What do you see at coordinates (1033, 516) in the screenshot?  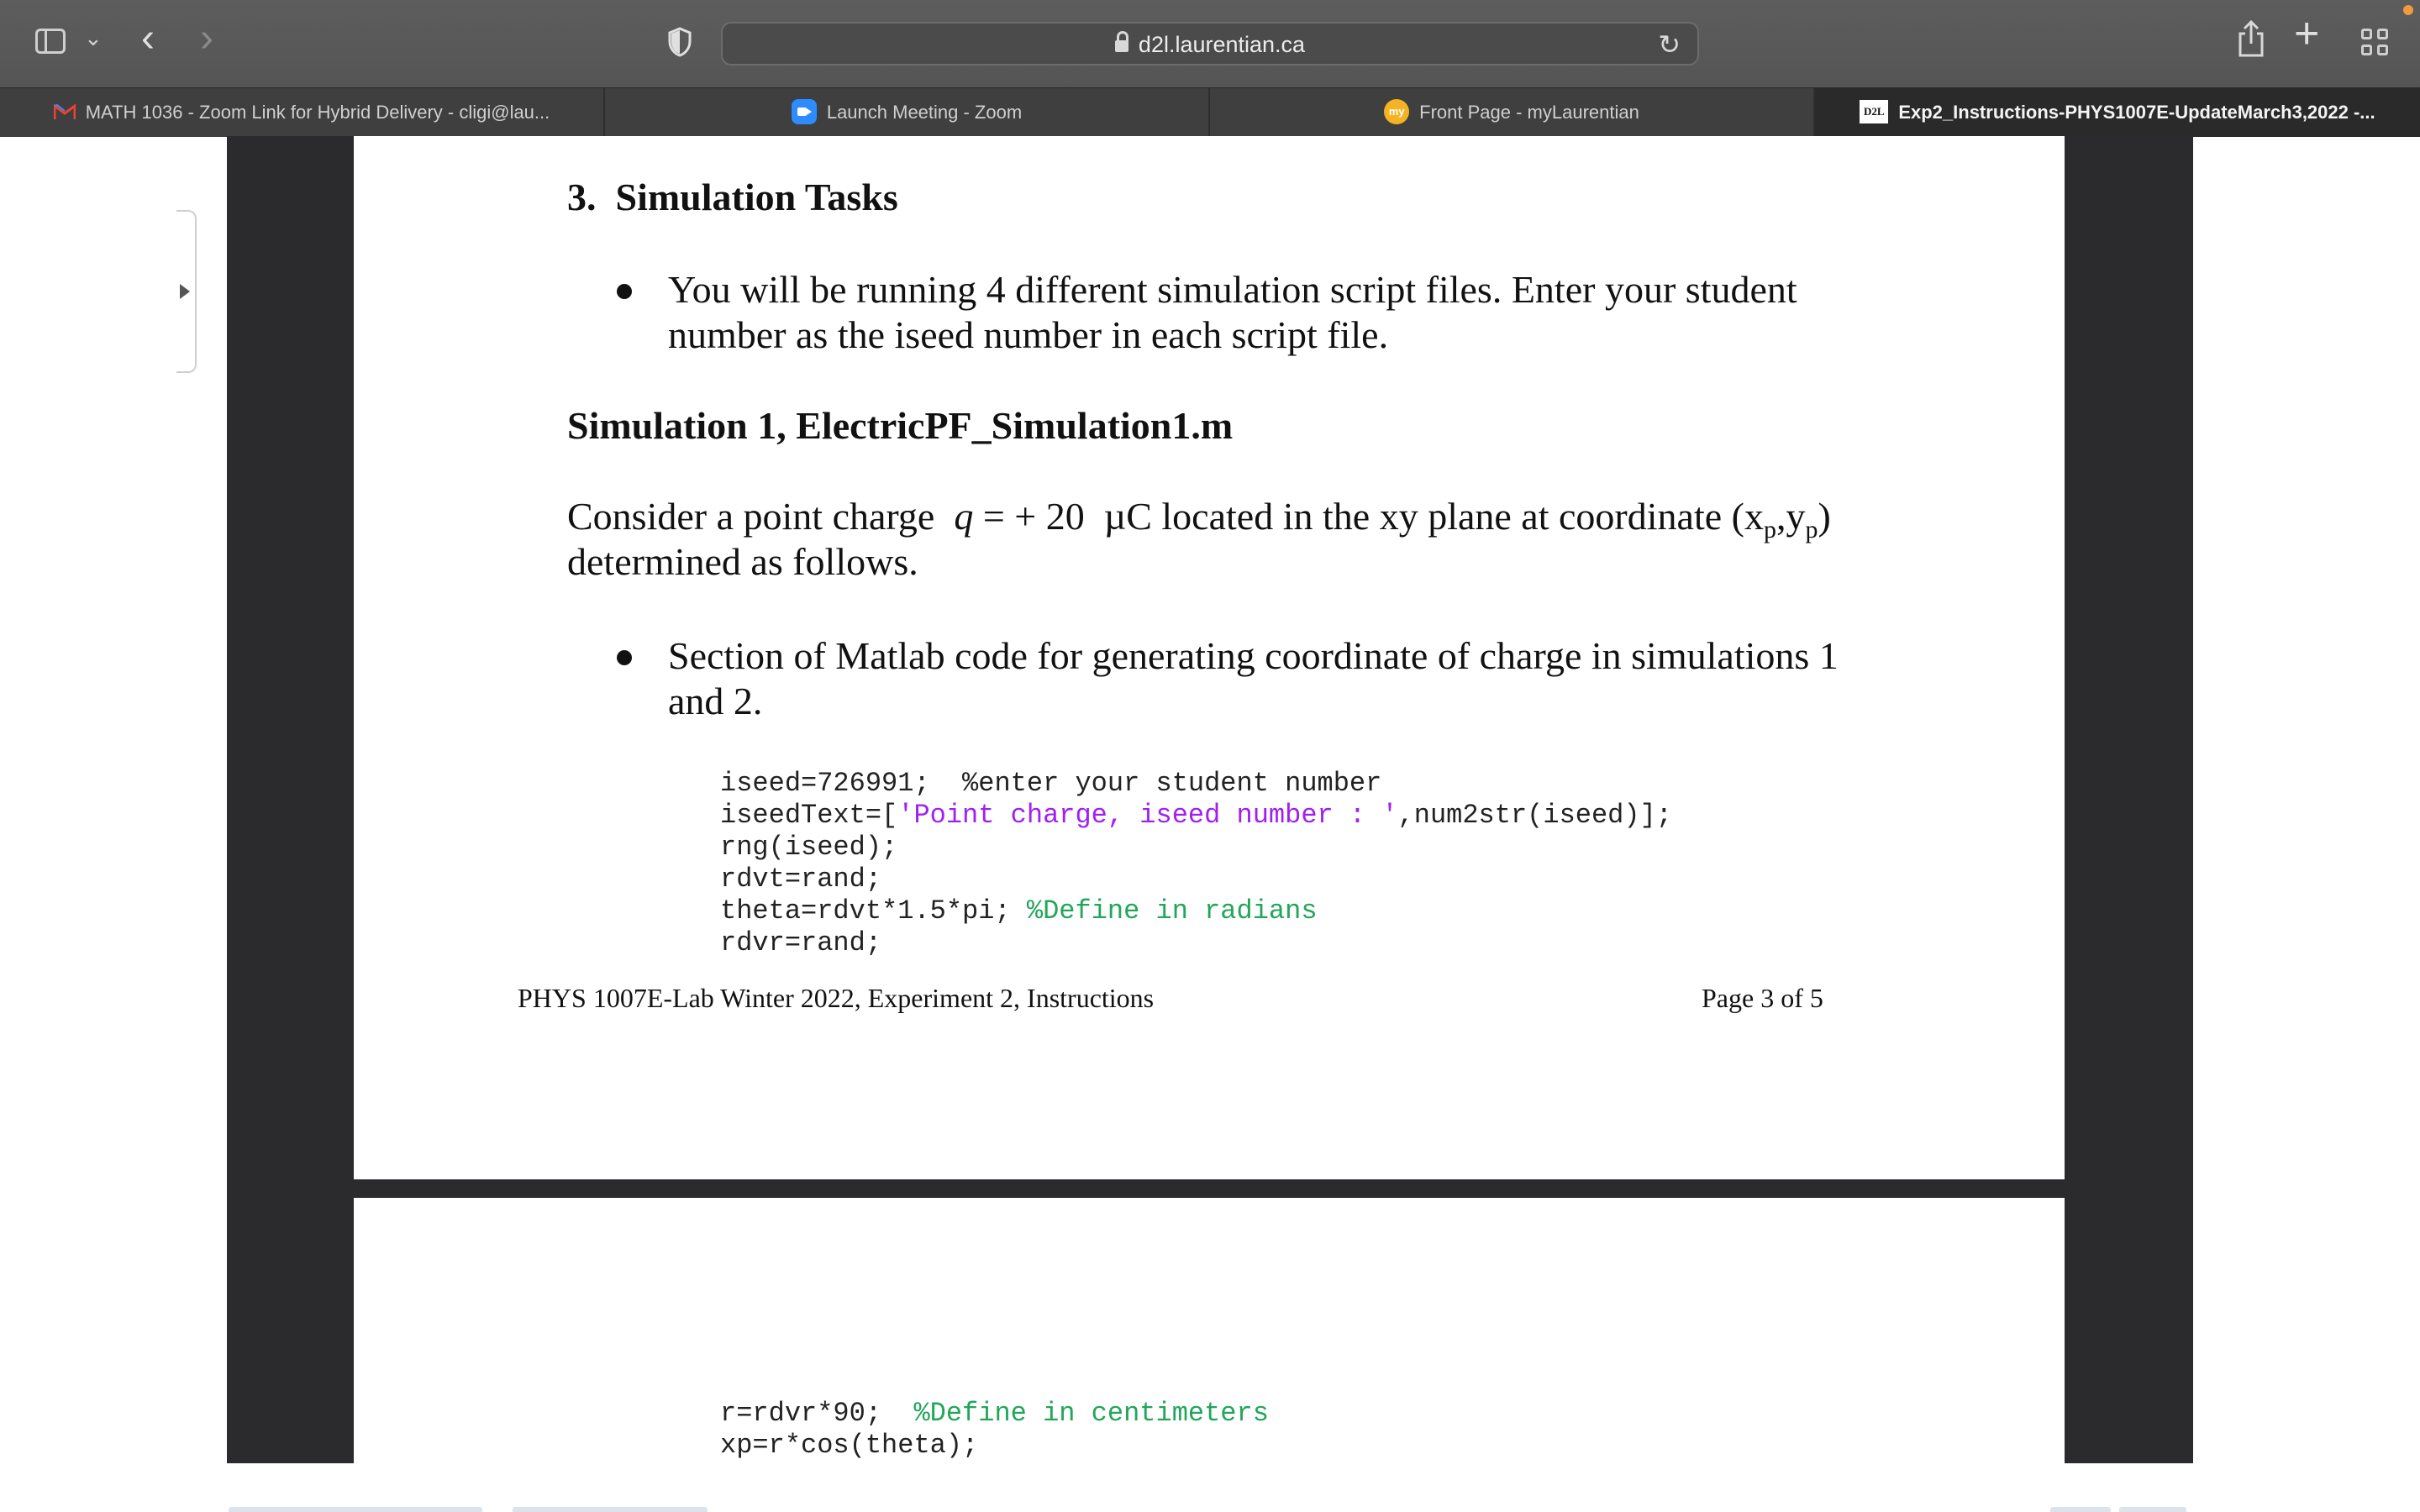 I see `q-value: = + 20` at bounding box center [1033, 516].